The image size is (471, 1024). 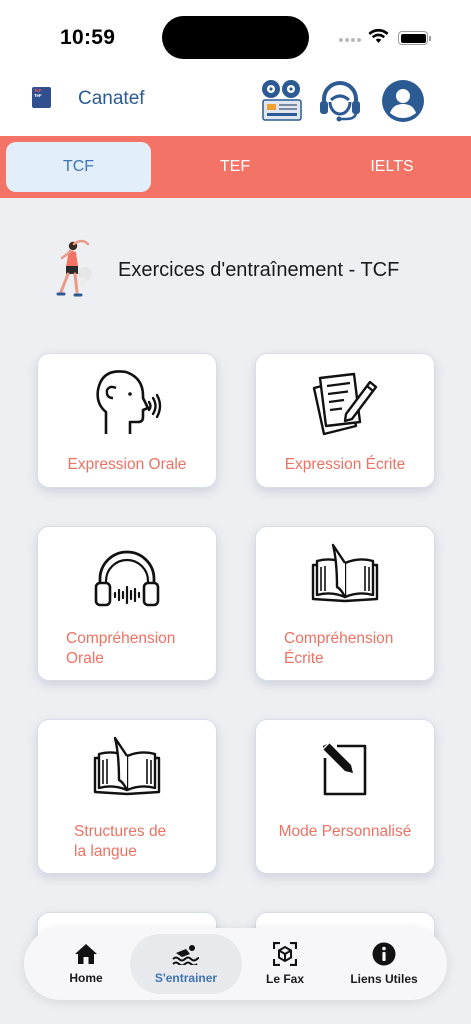 I want to click on nav-liens-utiles: Liens Utiles, so click(x=384, y=964).